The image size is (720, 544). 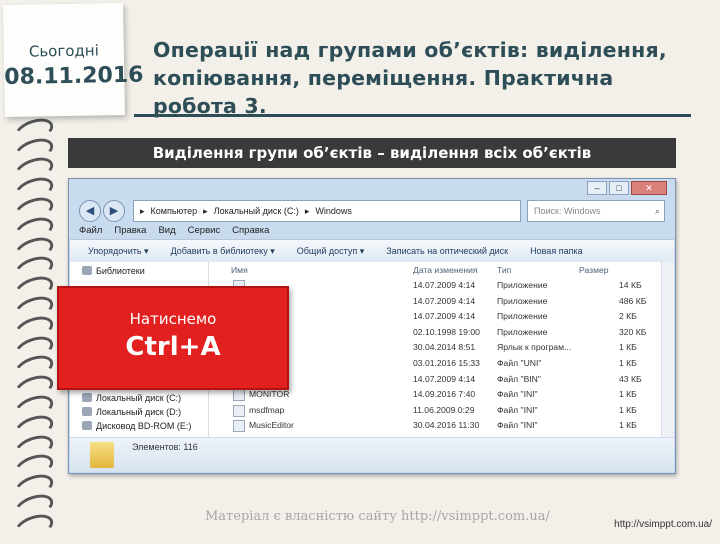 I want to click on file-date: 30.04.2014 8:51, so click(x=444, y=347).